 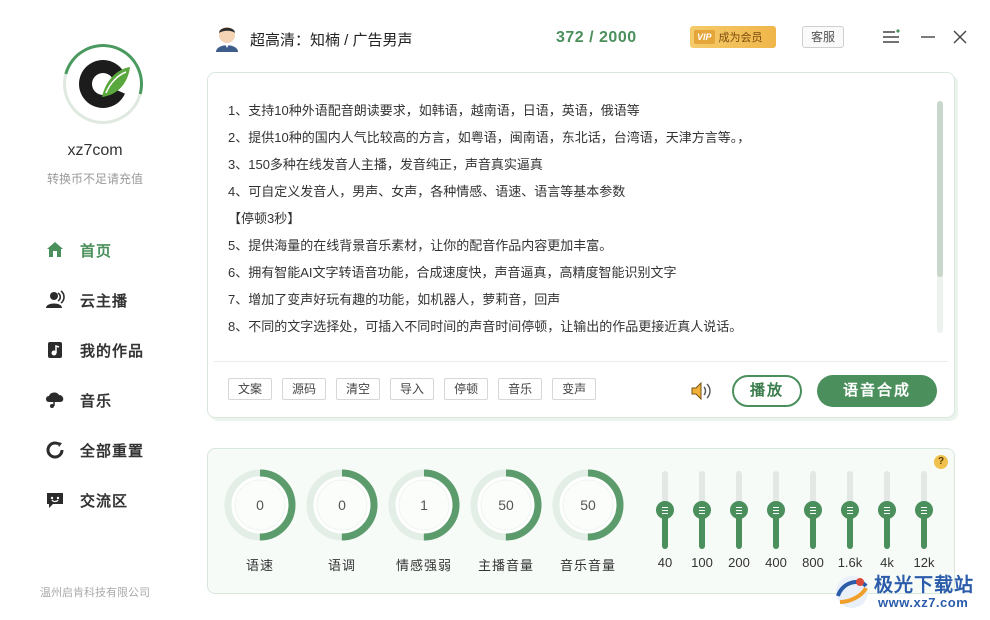 What do you see at coordinates (578, 272) in the screenshot?
I see `text-line: 6、拥有智能AI文字转语音功能，合成速度快，声音逼真，高精度智能识别文字` at bounding box center [578, 272].